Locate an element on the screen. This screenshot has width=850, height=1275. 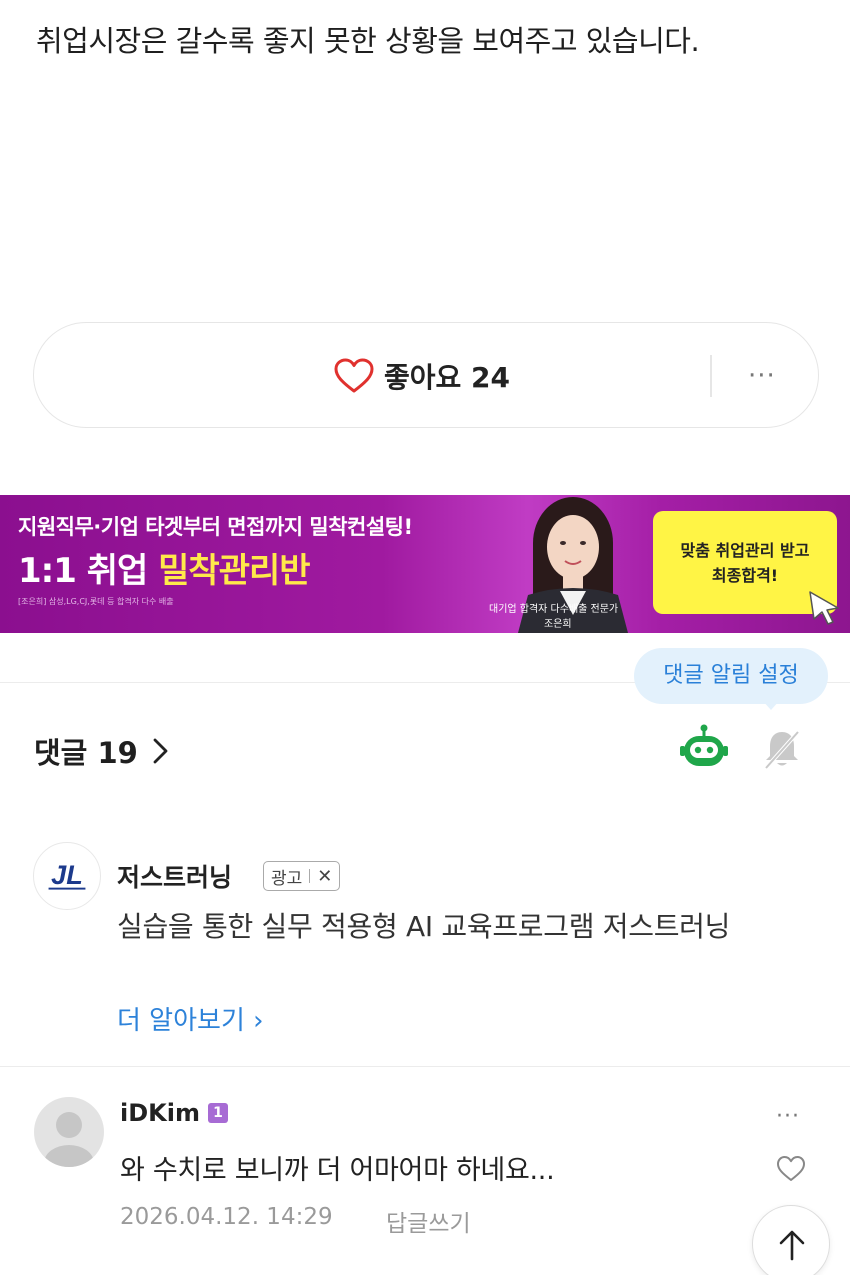
scroll-to-top-button is located at coordinates (791, 1240).